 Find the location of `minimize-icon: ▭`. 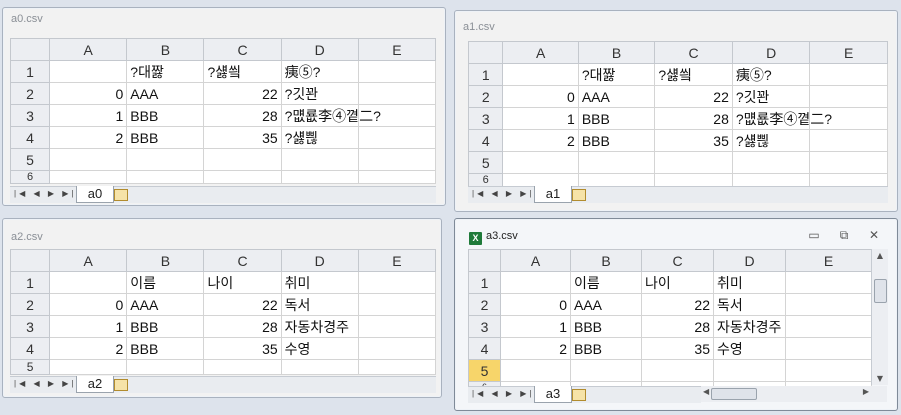

minimize-icon: ▭ is located at coordinates (814, 235).